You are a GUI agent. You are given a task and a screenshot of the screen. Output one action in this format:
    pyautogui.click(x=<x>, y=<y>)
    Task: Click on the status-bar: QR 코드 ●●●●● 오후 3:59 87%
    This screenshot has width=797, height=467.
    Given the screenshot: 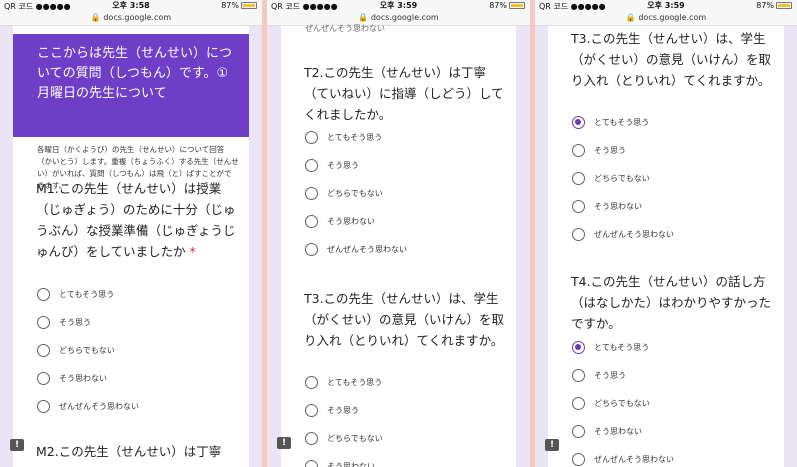 What is the action you would take?
    pyautogui.click(x=398, y=6)
    